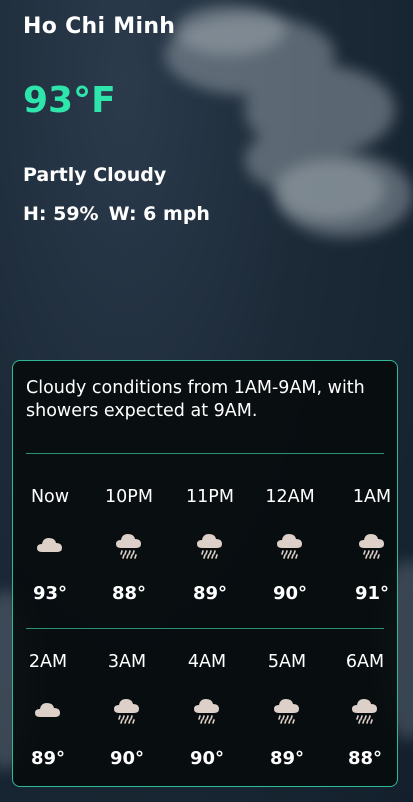  Describe the element at coordinates (127, 662) in the screenshot. I see `forecast-time: 3AM` at that location.